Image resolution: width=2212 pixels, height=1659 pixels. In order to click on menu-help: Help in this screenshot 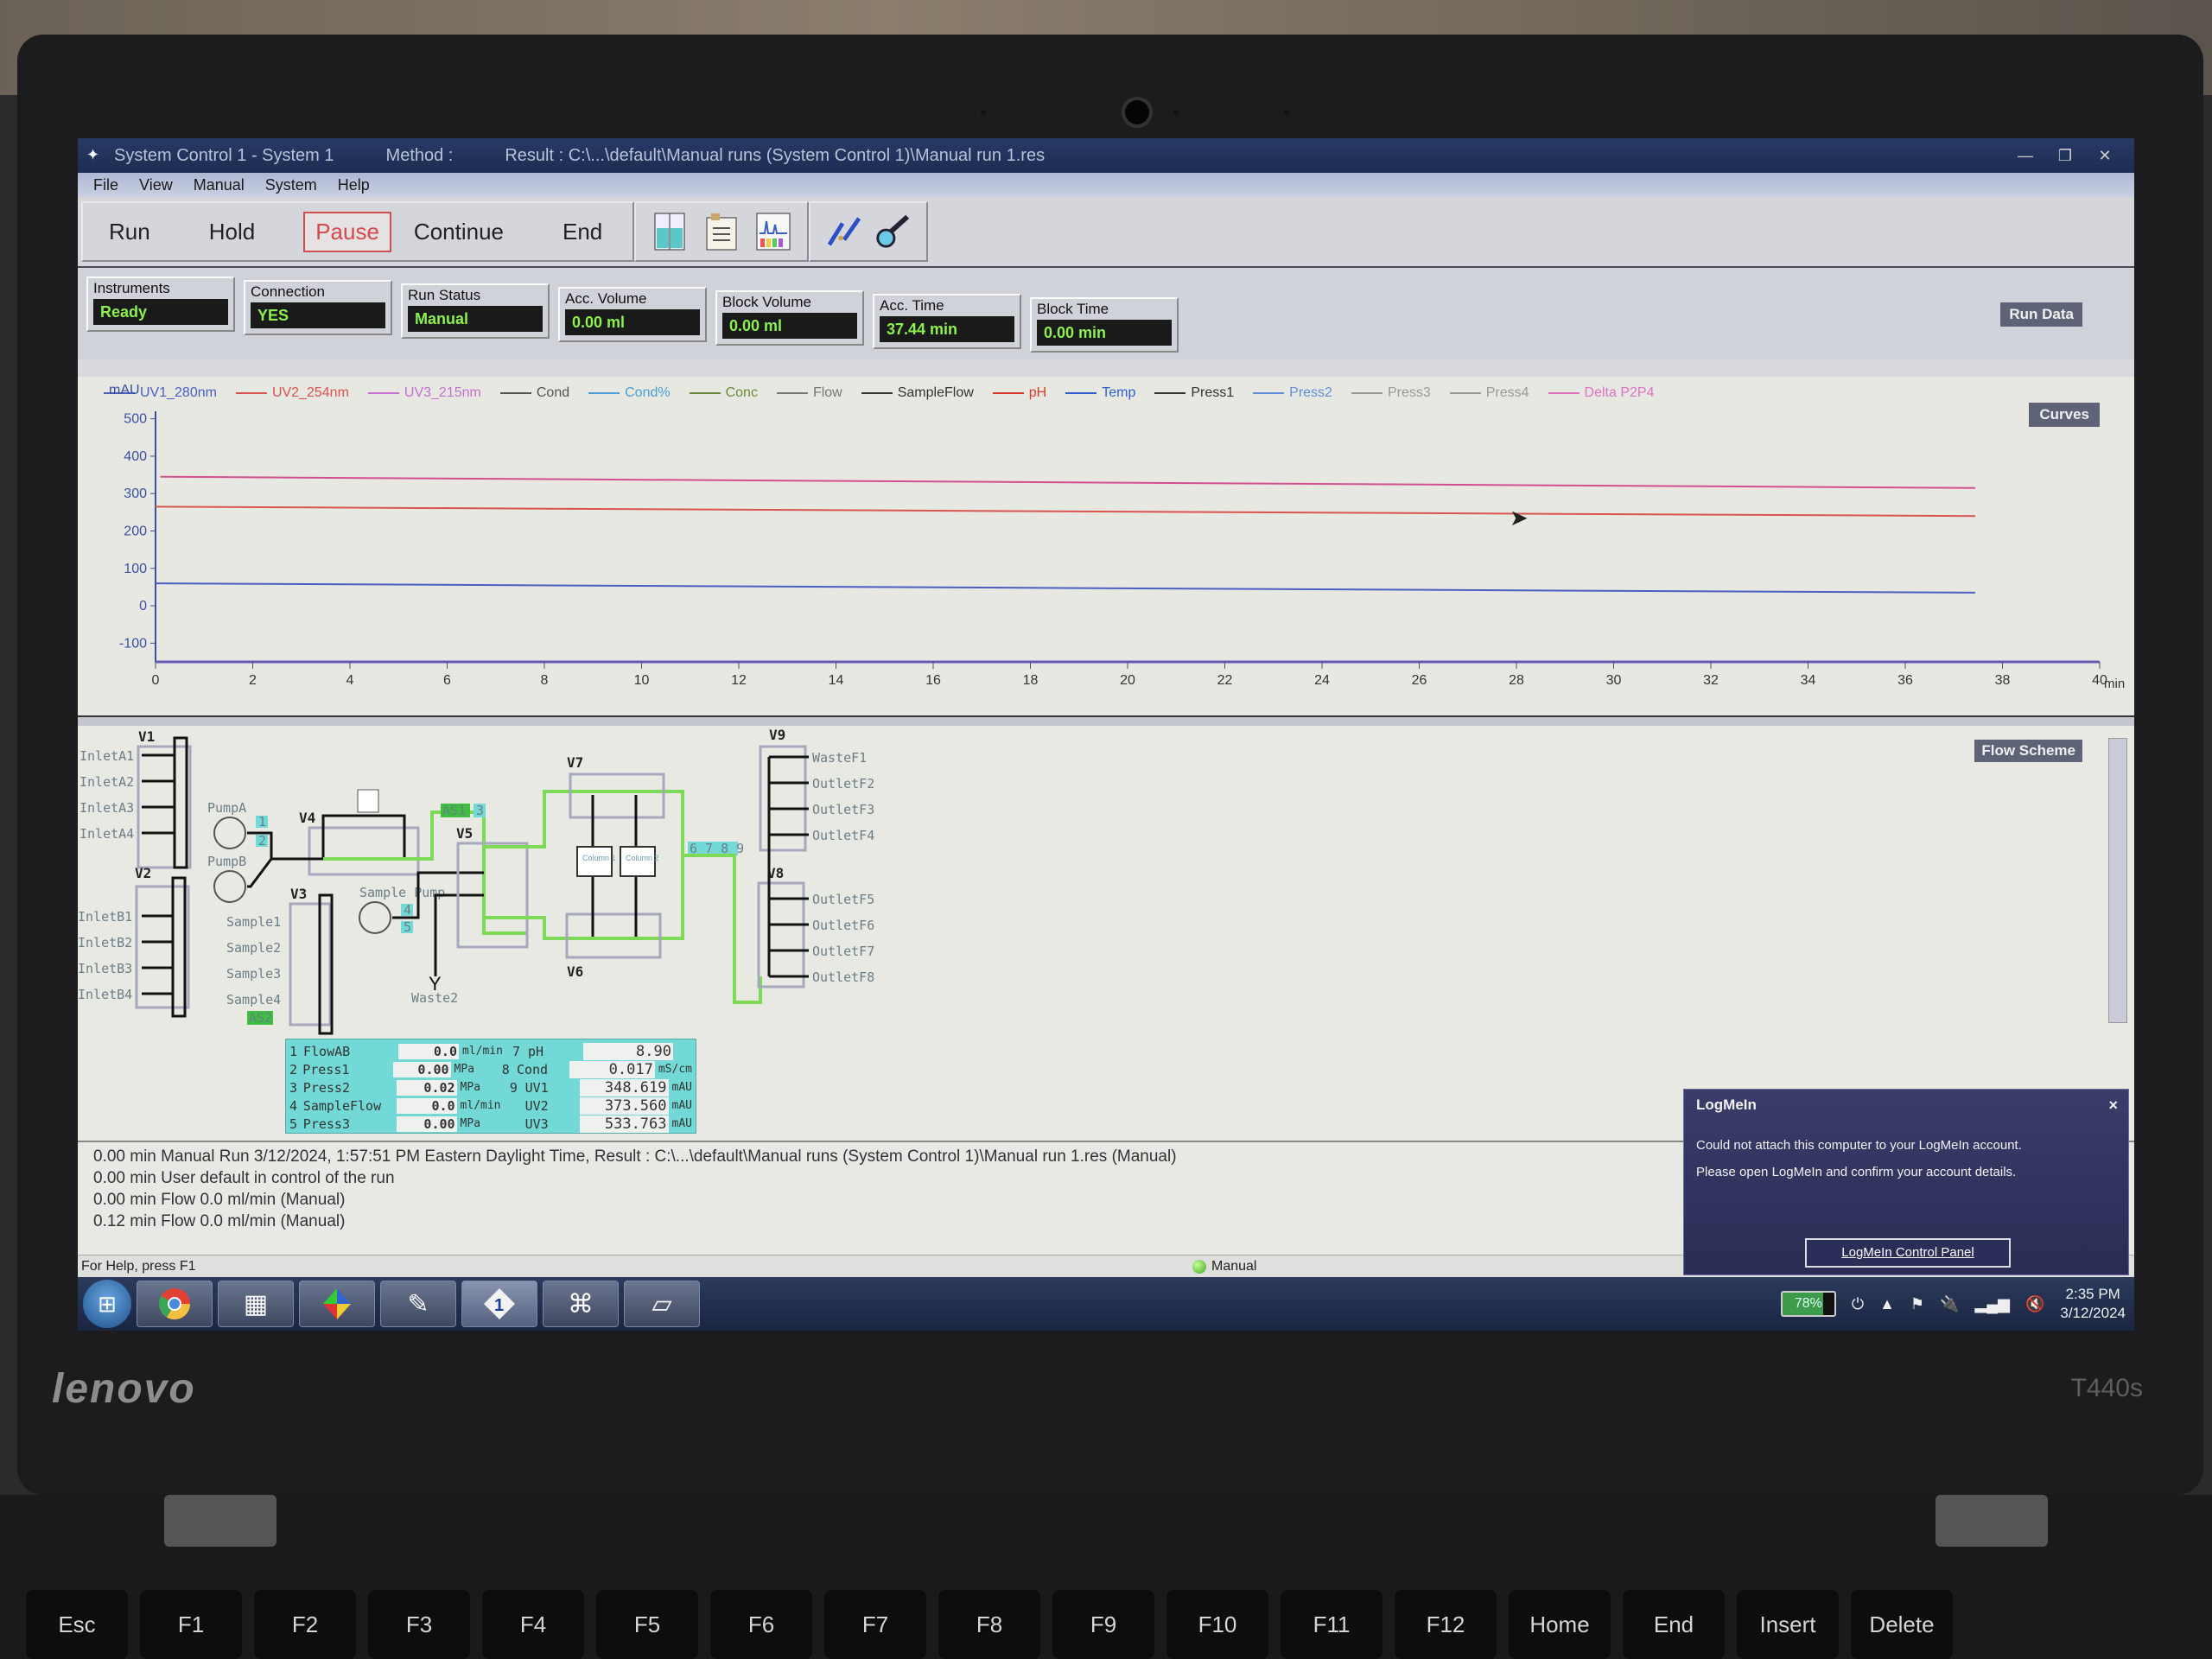, I will do `click(354, 185)`.